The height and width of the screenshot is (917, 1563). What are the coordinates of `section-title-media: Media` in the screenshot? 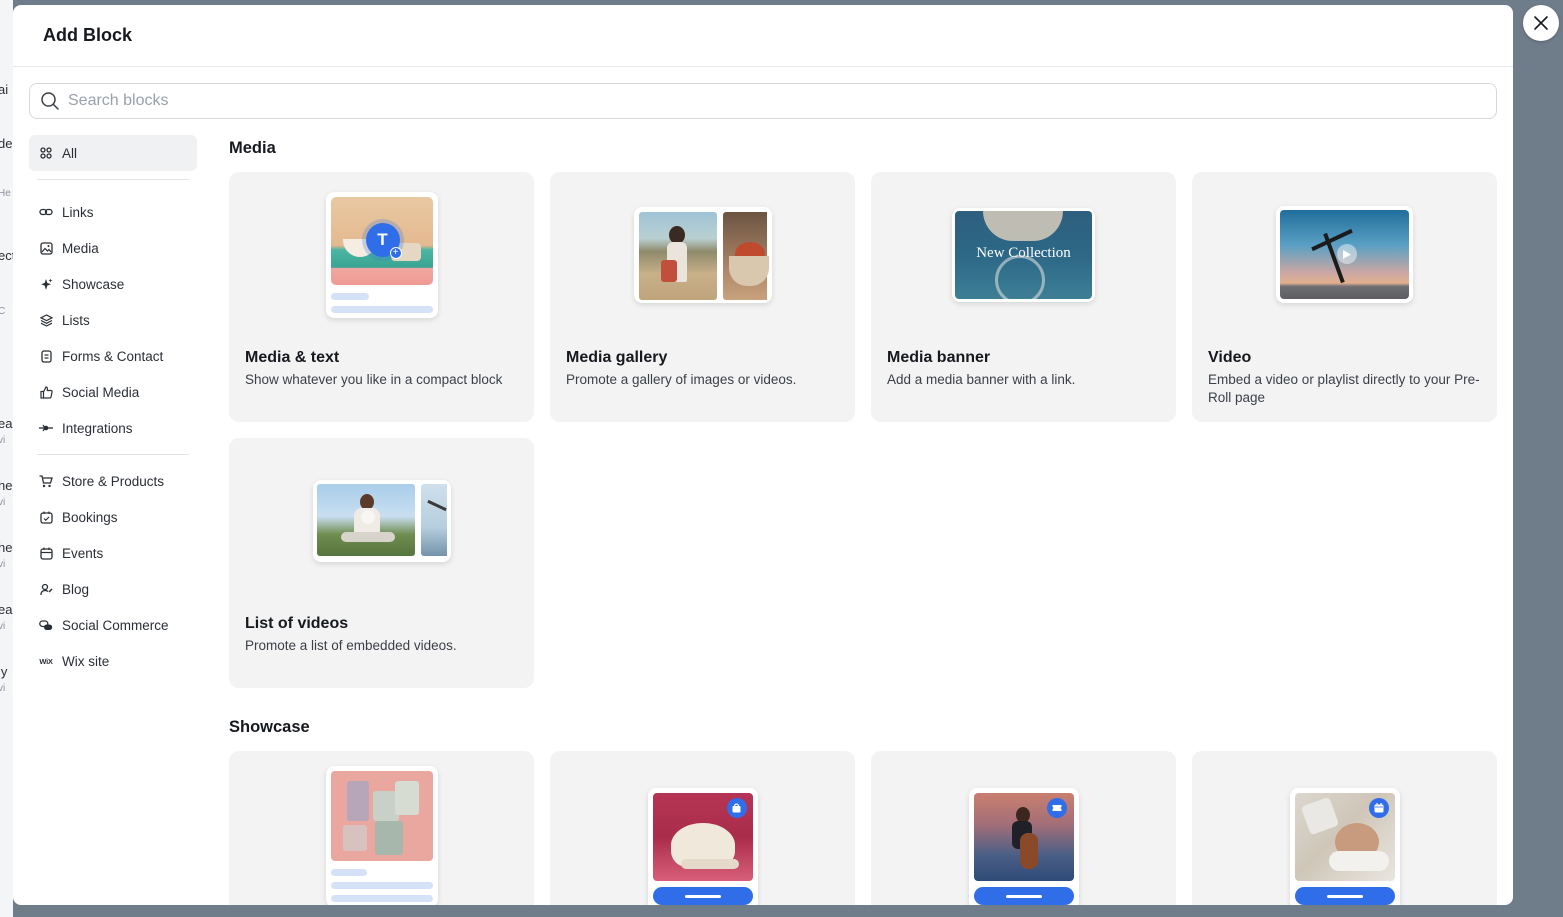 It's located at (252, 147).